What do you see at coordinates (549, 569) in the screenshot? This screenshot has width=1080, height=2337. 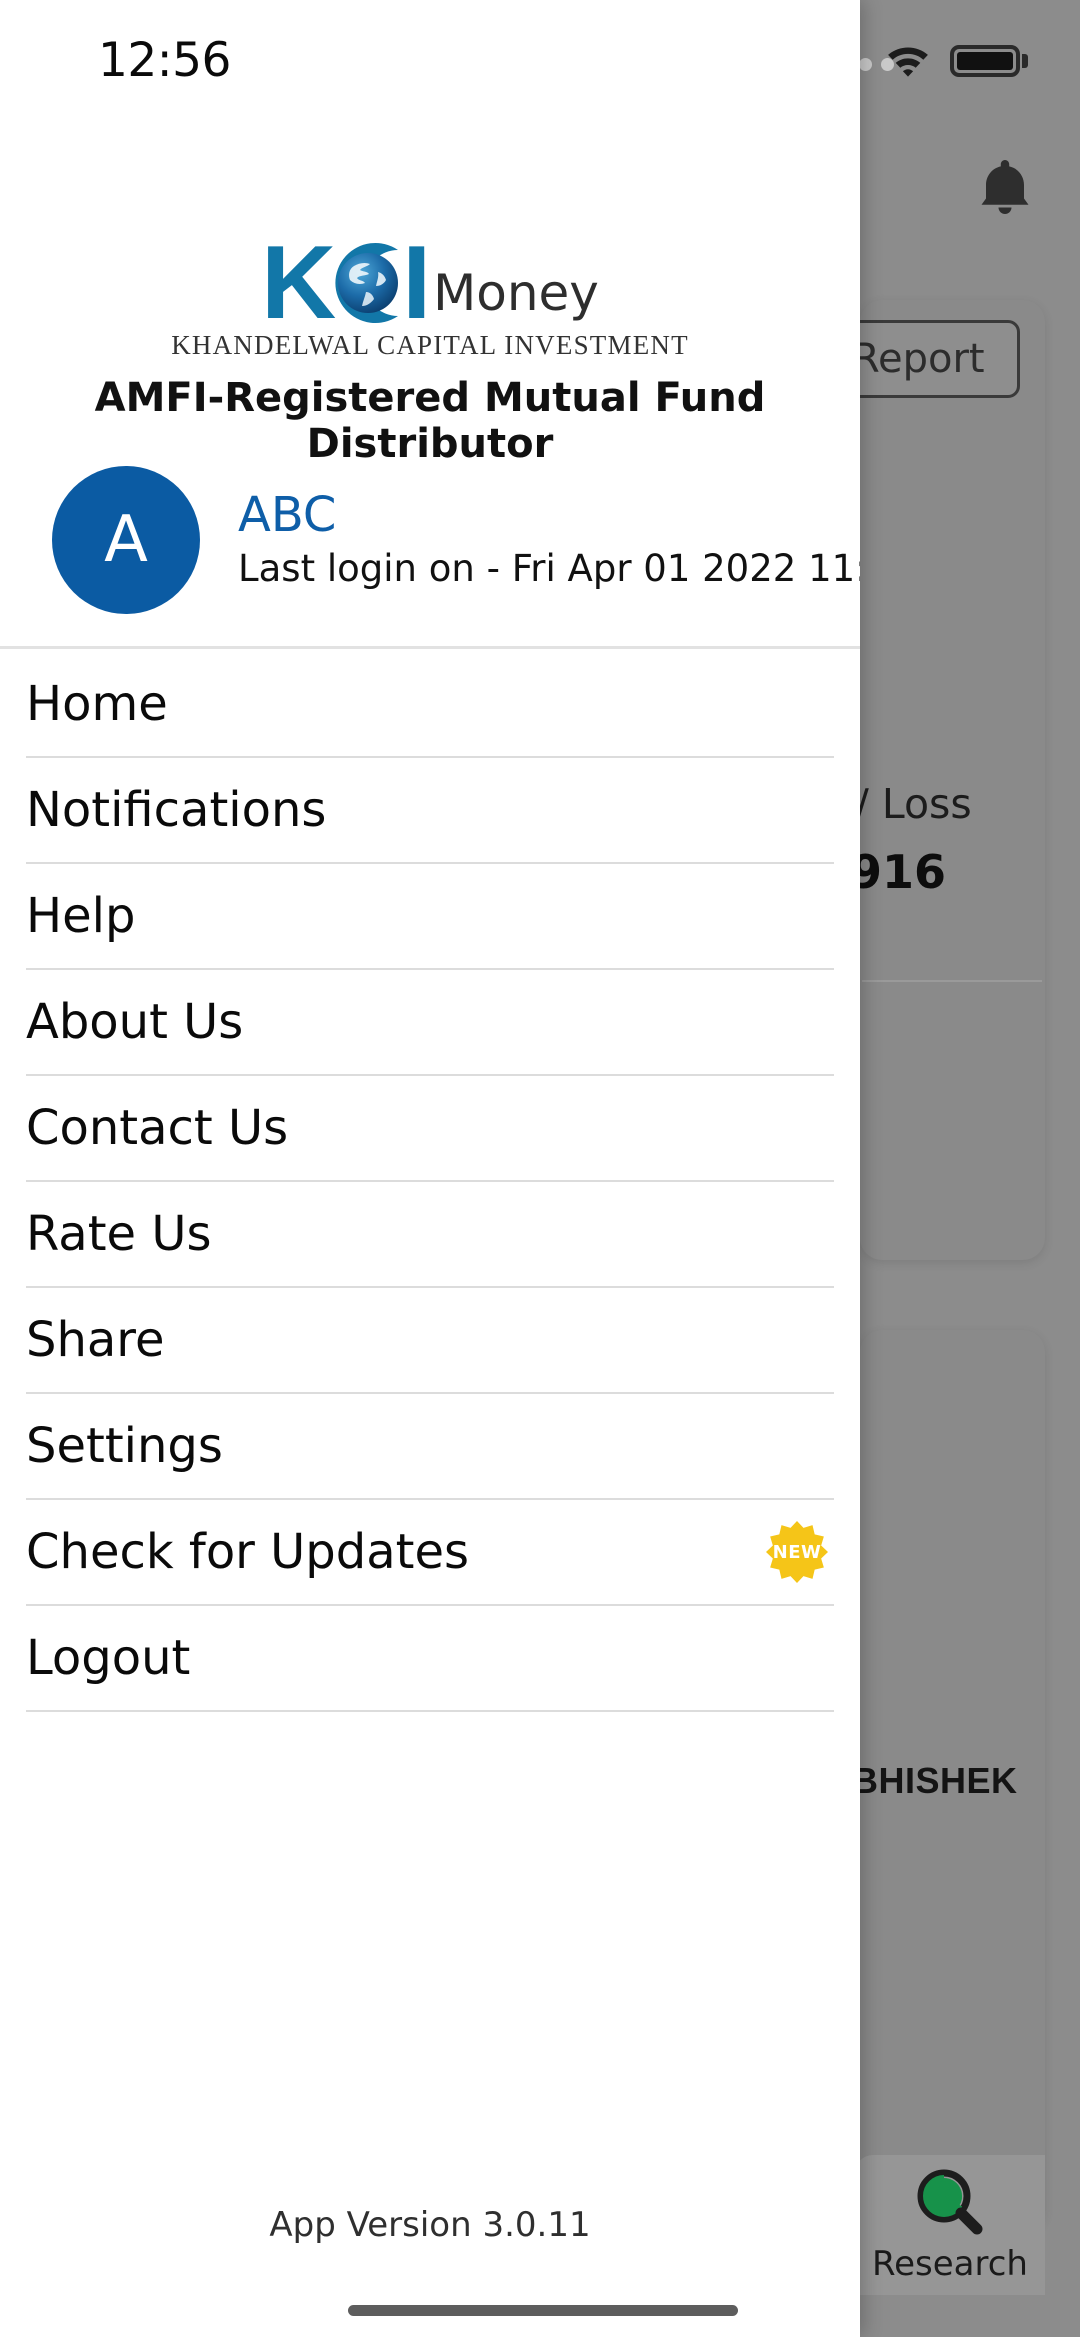 I see `profile-last-login: Last login on - Fri Apr 01 2022 11:56` at bounding box center [549, 569].